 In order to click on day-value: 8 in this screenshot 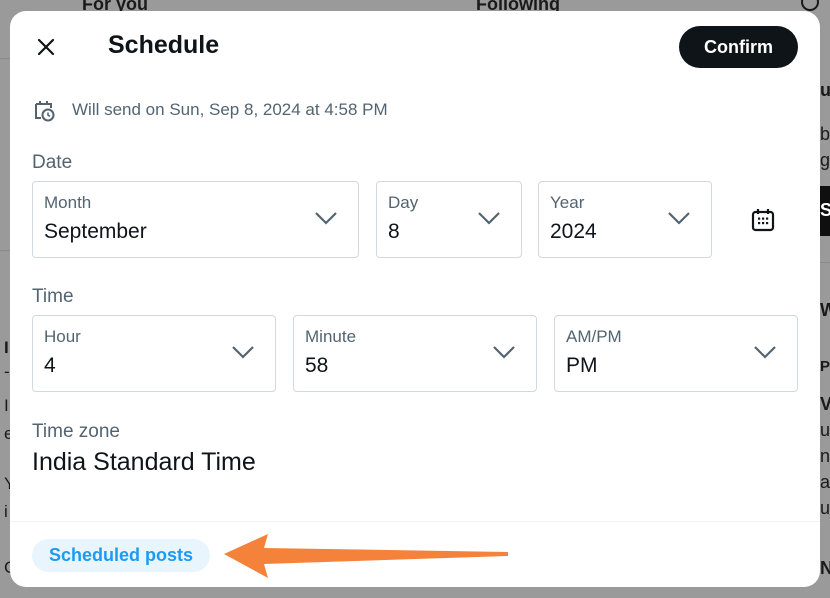, I will do `click(394, 231)`.